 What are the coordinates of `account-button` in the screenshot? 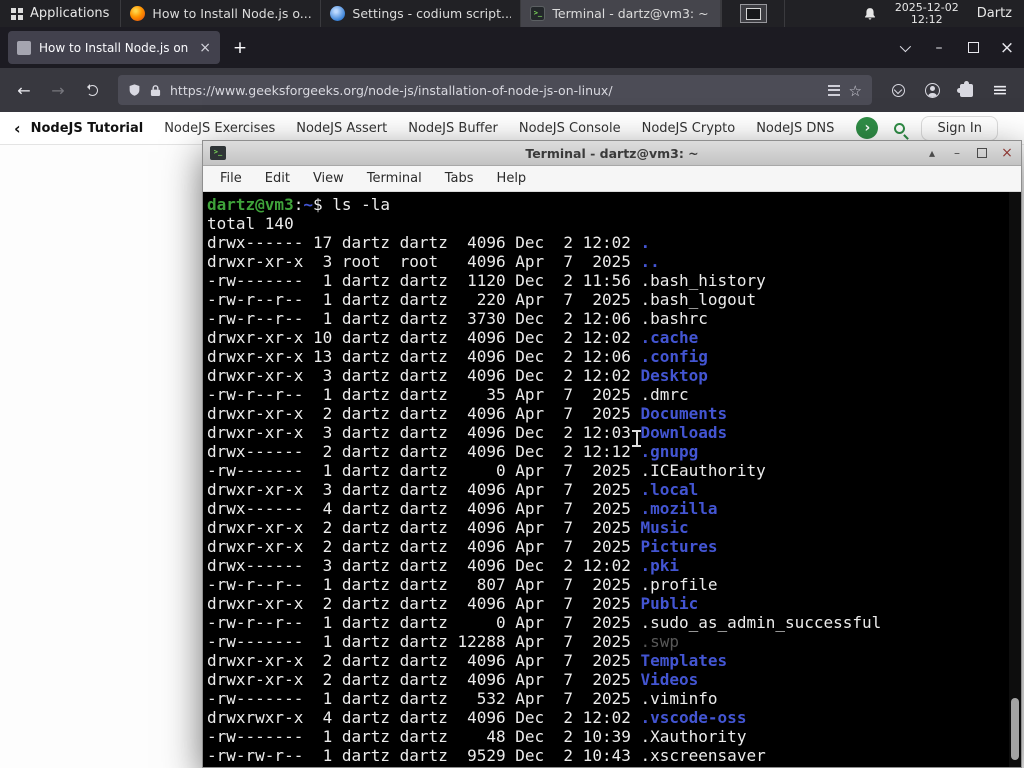 It's located at (932, 90).